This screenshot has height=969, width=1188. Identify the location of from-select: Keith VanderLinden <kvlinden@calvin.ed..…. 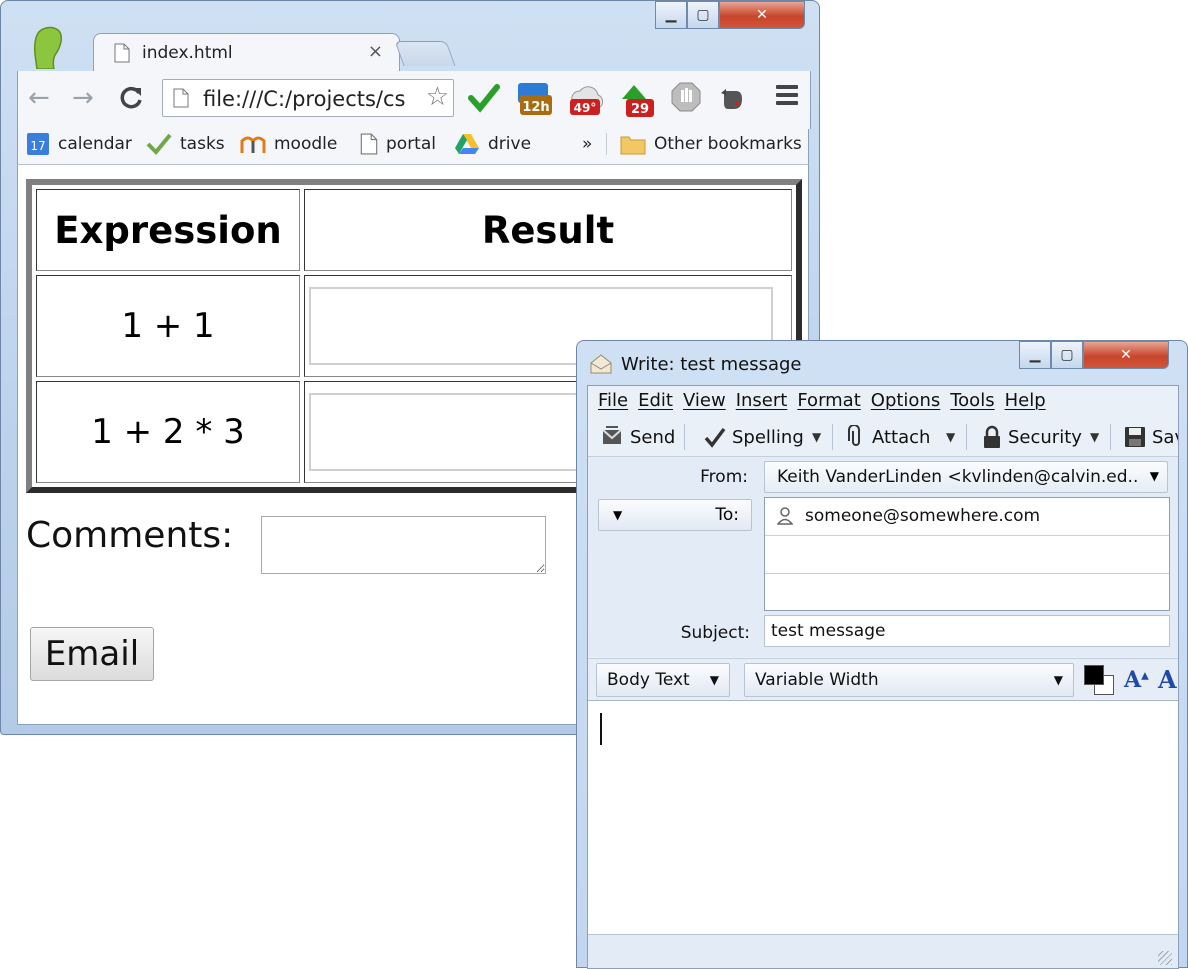
(966, 477).